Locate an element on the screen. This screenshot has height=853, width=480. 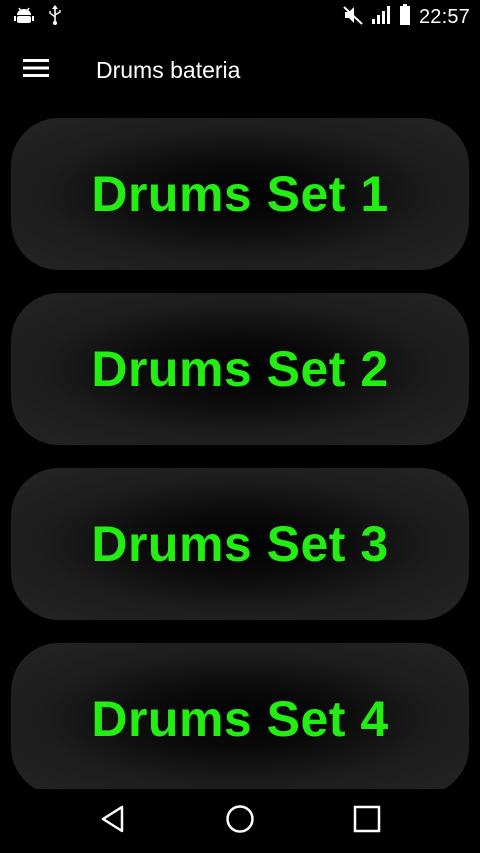
drum-set-label: Drums Set 3 is located at coordinates (240, 544).